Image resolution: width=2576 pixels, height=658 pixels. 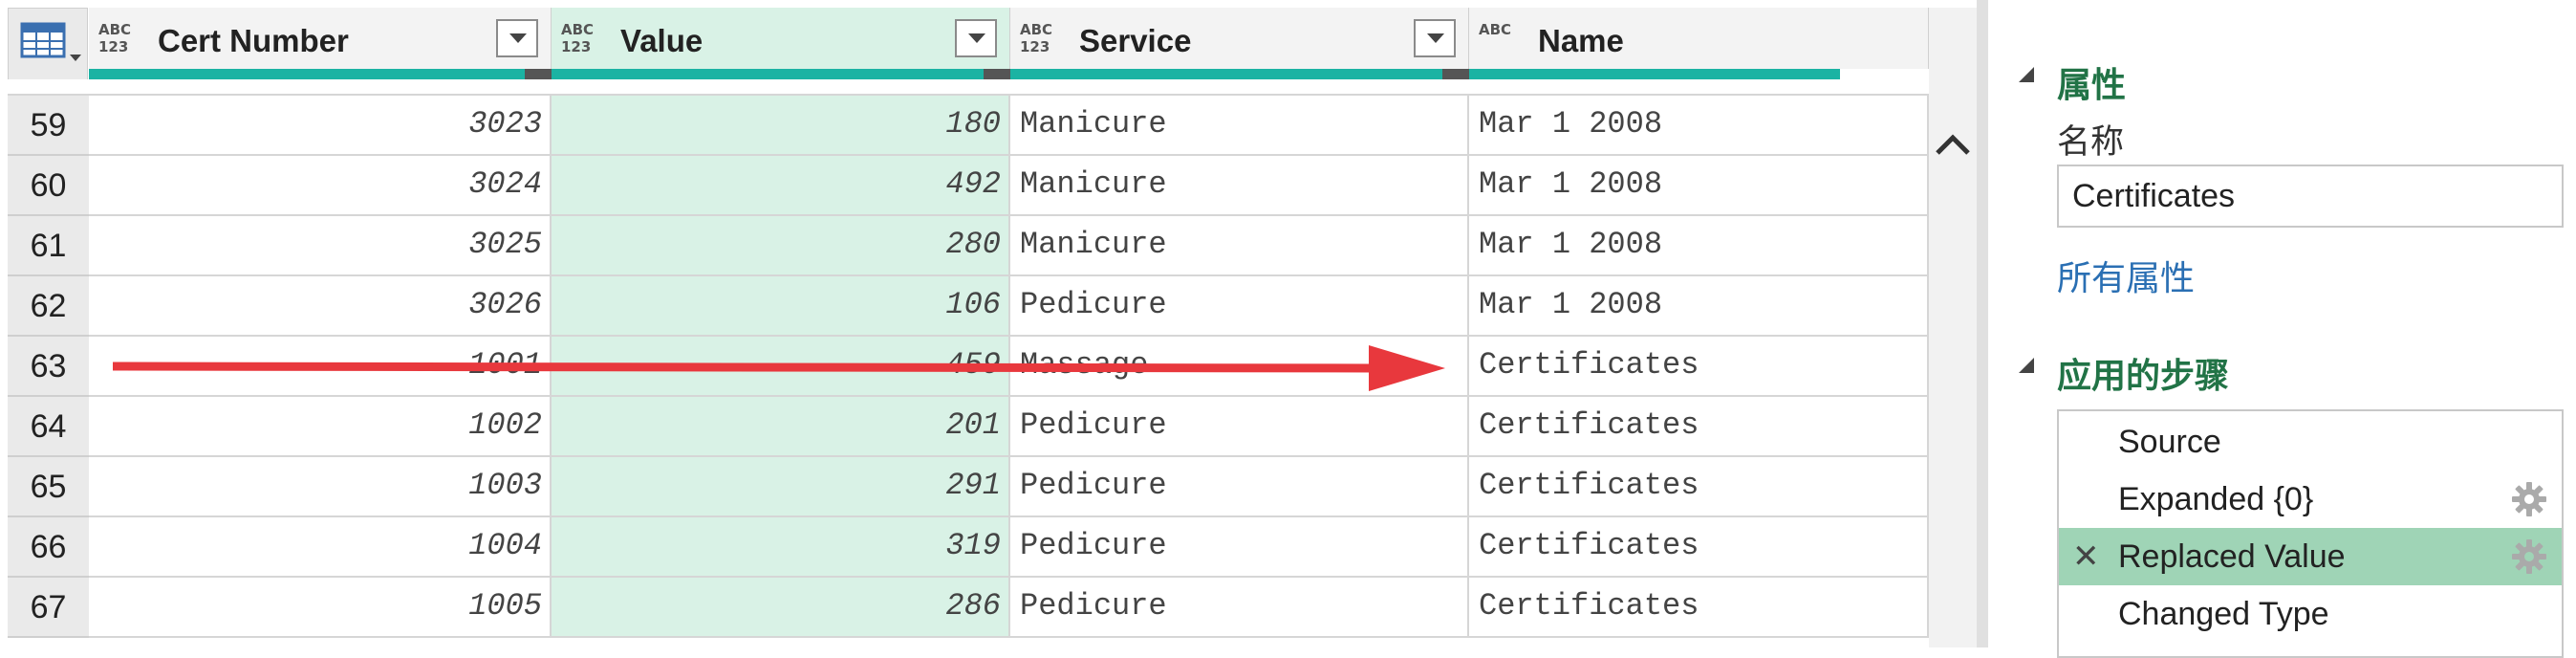 I want to click on collapse-properties-icon, so click(x=2027, y=74).